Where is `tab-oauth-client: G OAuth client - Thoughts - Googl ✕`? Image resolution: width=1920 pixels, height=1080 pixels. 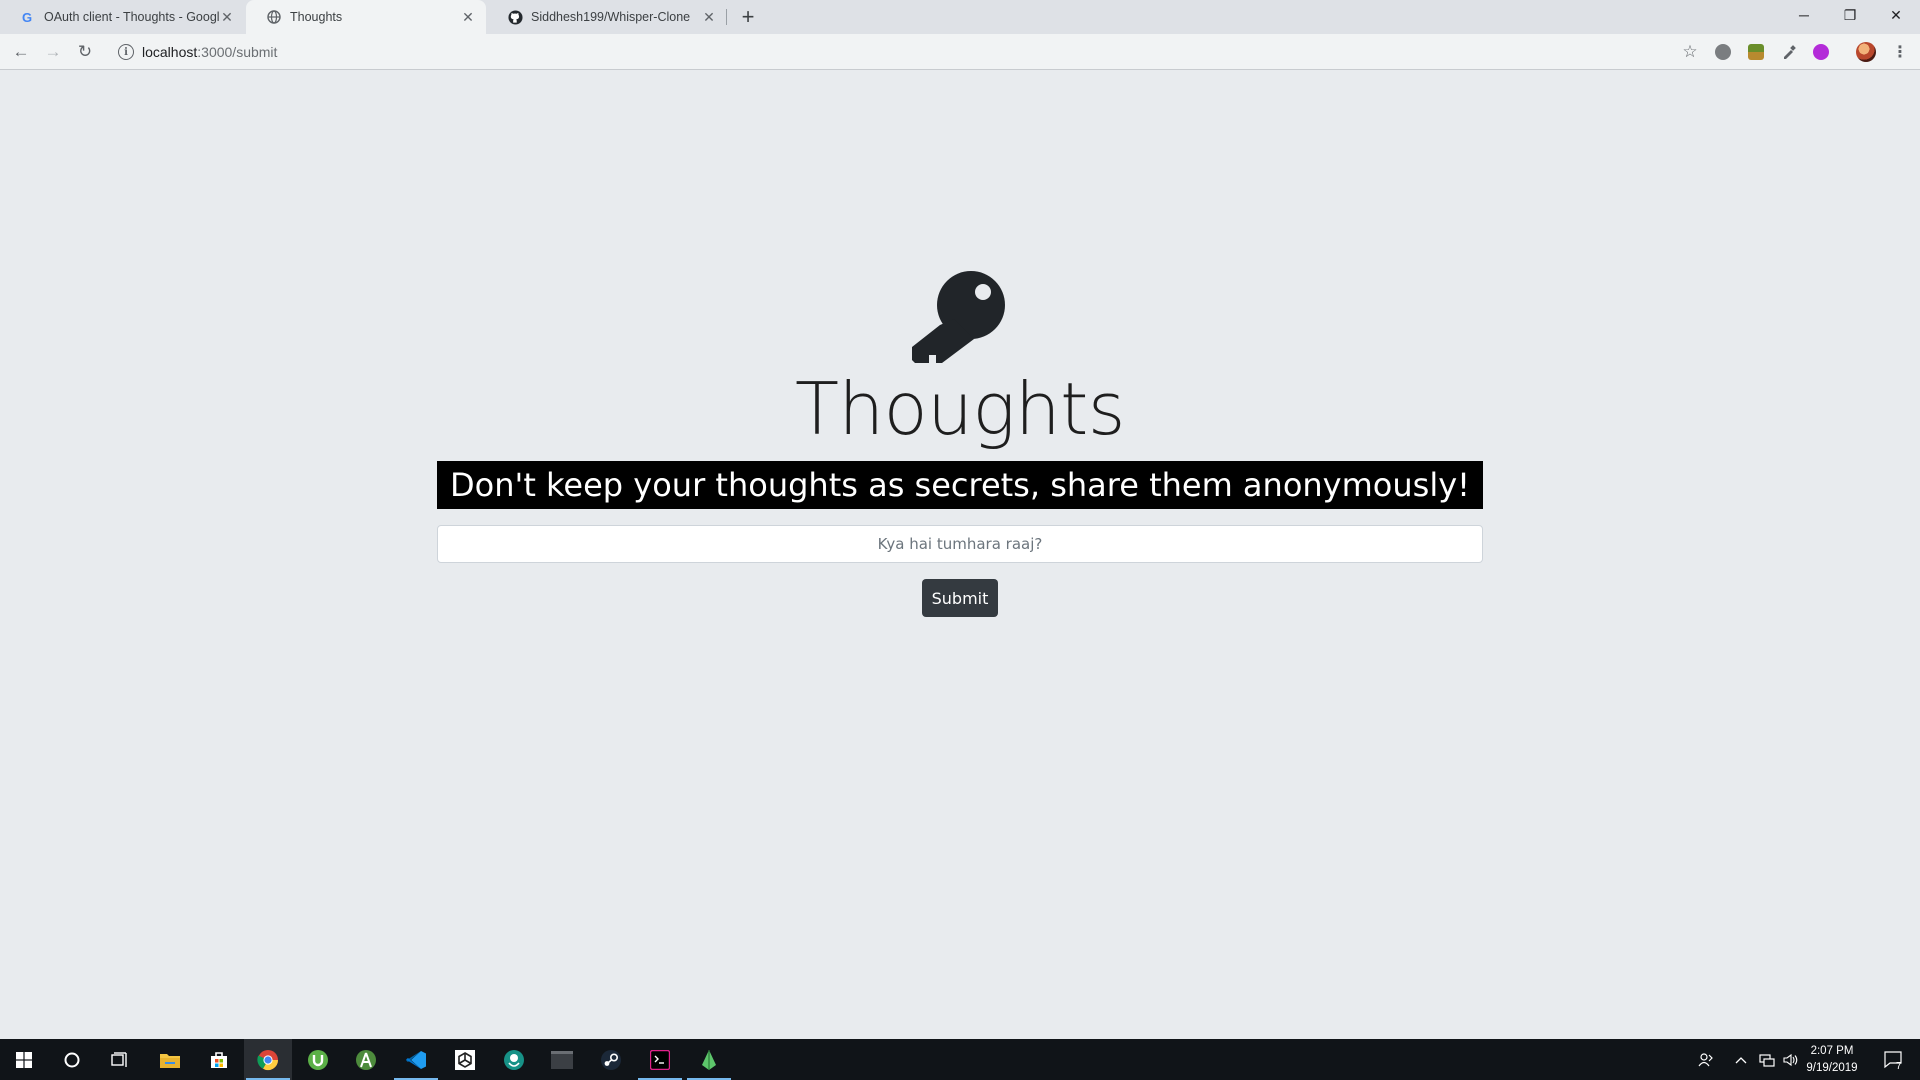
tab-oauth-client: G OAuth client - Thoughts - Googl ✕ is located at coordinates (122, 17).